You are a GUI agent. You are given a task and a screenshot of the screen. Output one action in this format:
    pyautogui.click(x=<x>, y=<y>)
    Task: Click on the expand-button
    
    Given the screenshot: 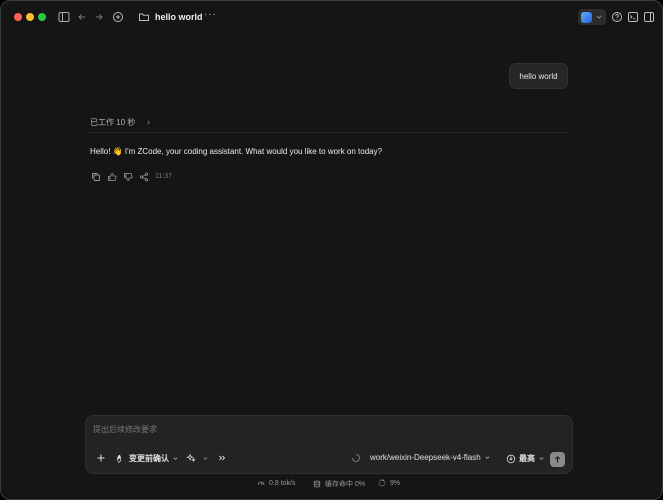 What is the action you would take?
    pyautogui.click(x=222, y=458)
    